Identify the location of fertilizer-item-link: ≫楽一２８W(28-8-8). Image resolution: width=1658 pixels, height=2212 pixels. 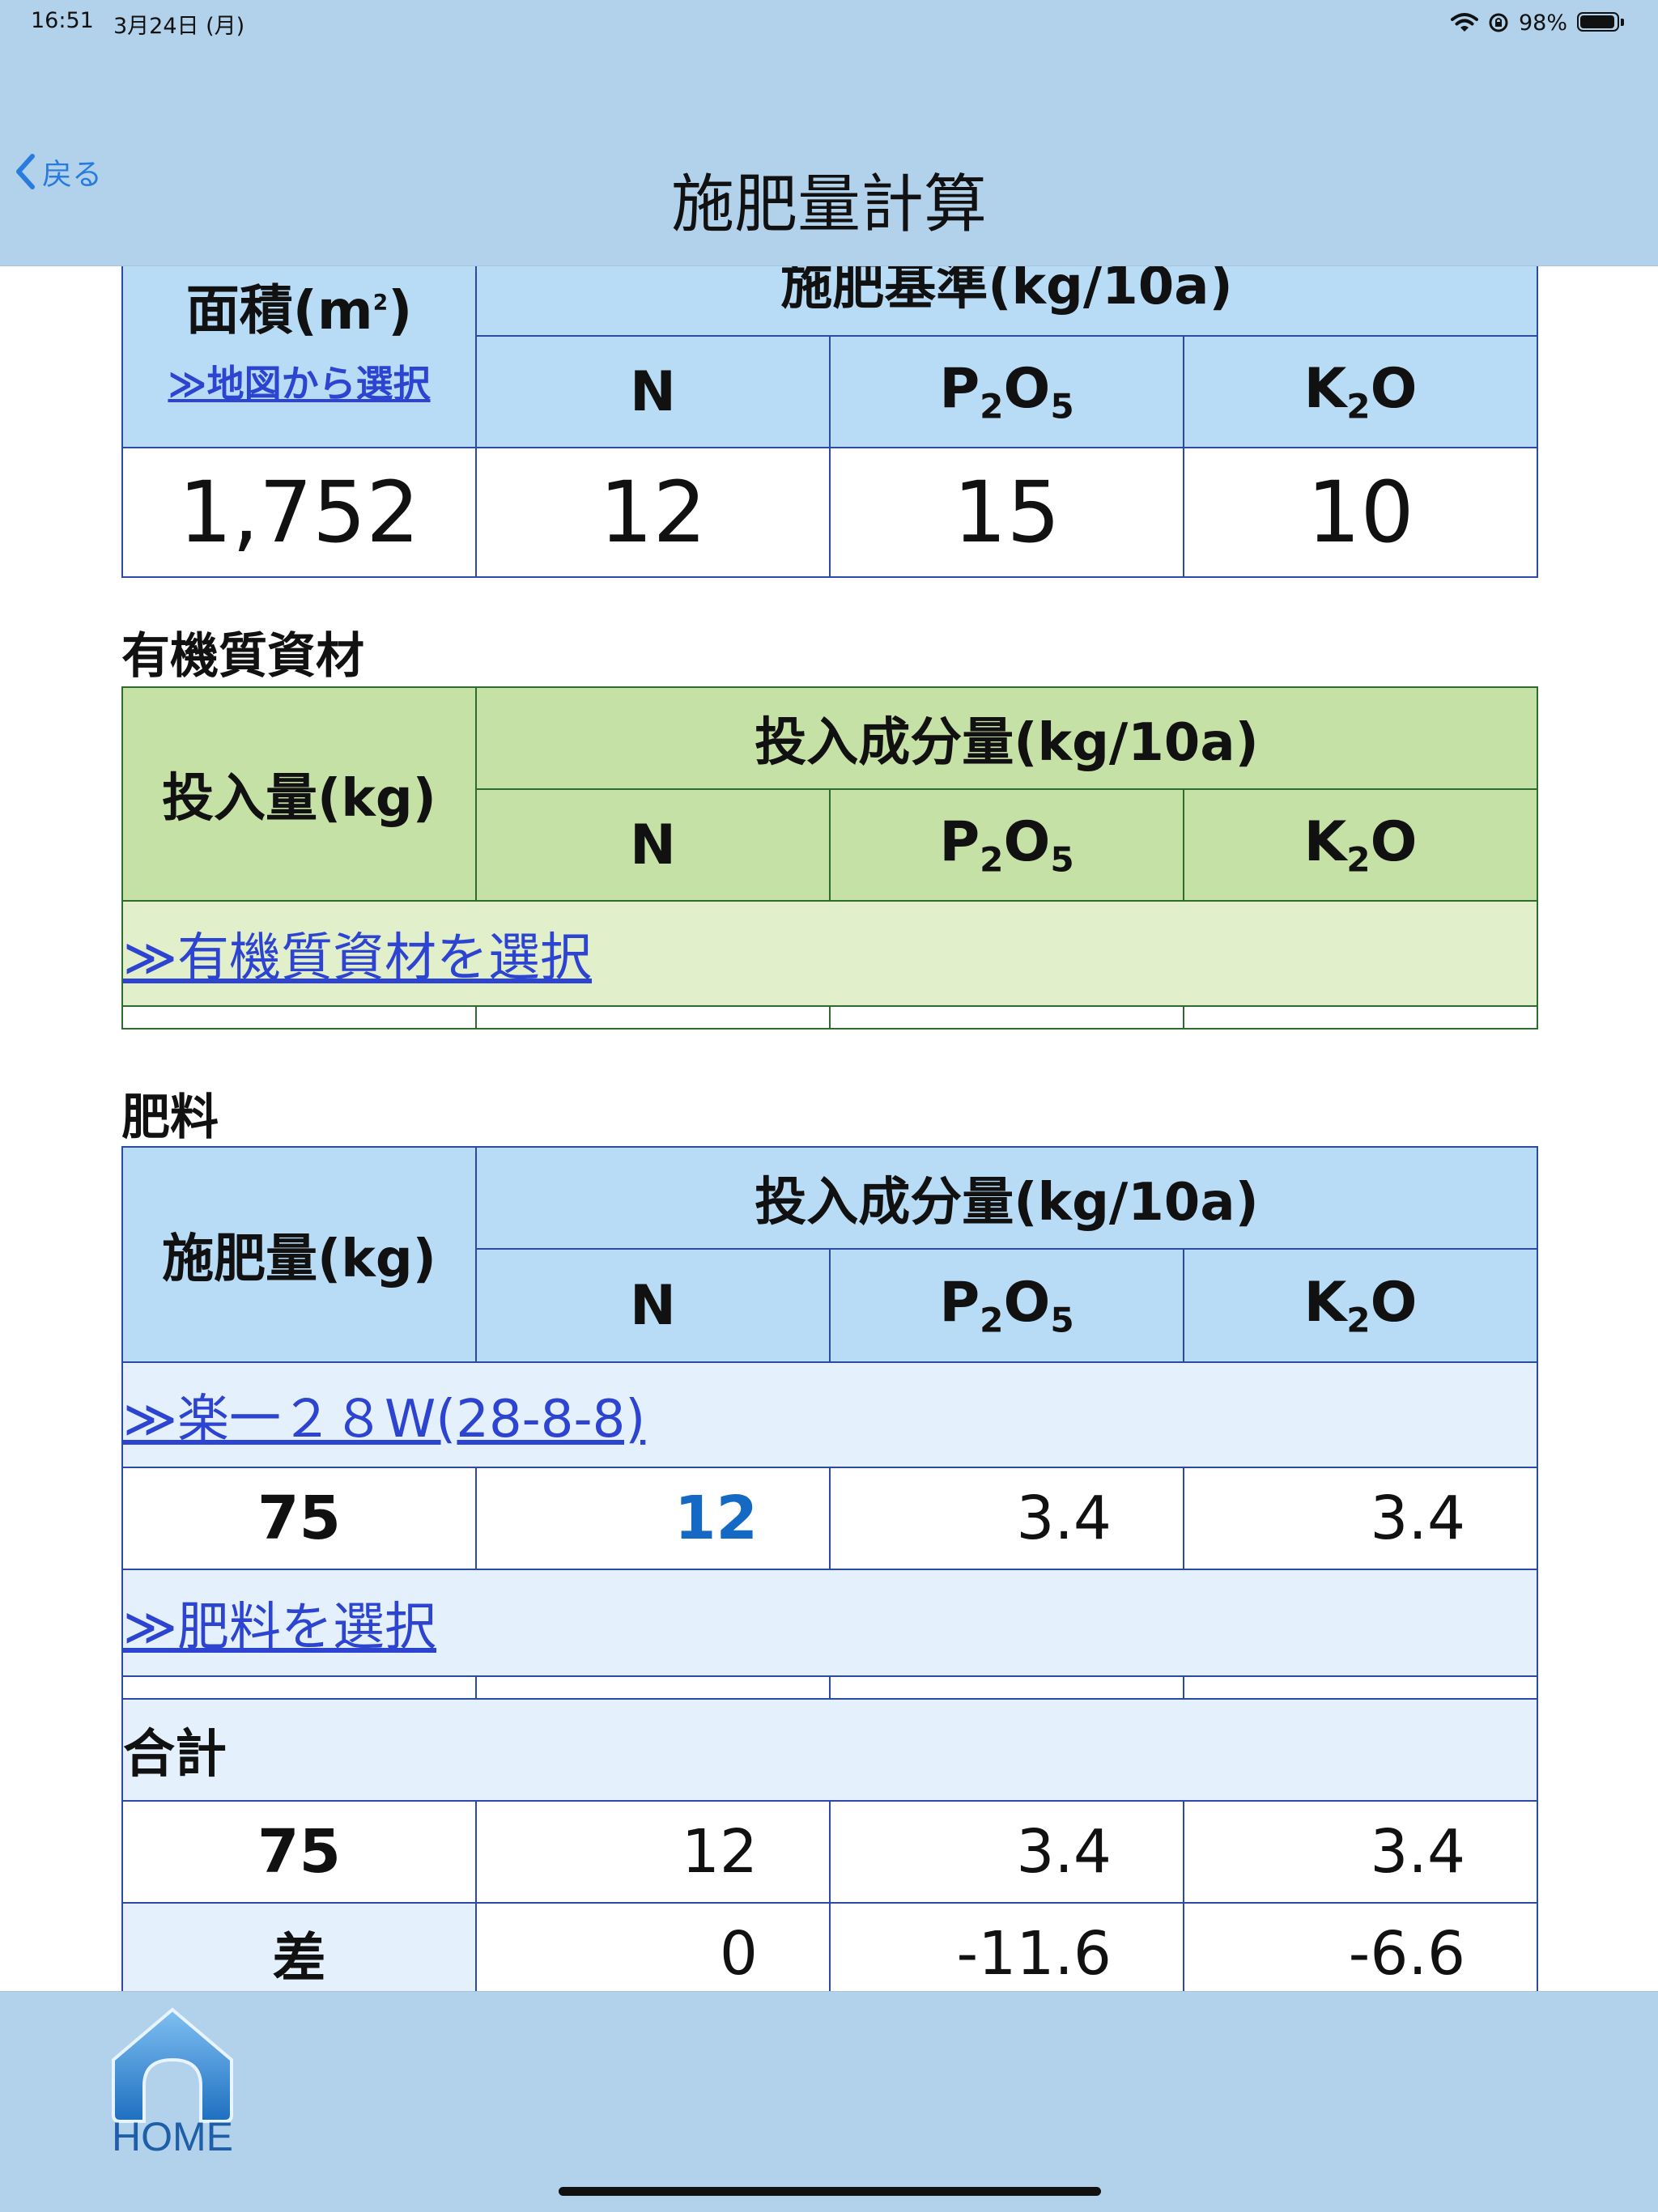
(830, 1414).